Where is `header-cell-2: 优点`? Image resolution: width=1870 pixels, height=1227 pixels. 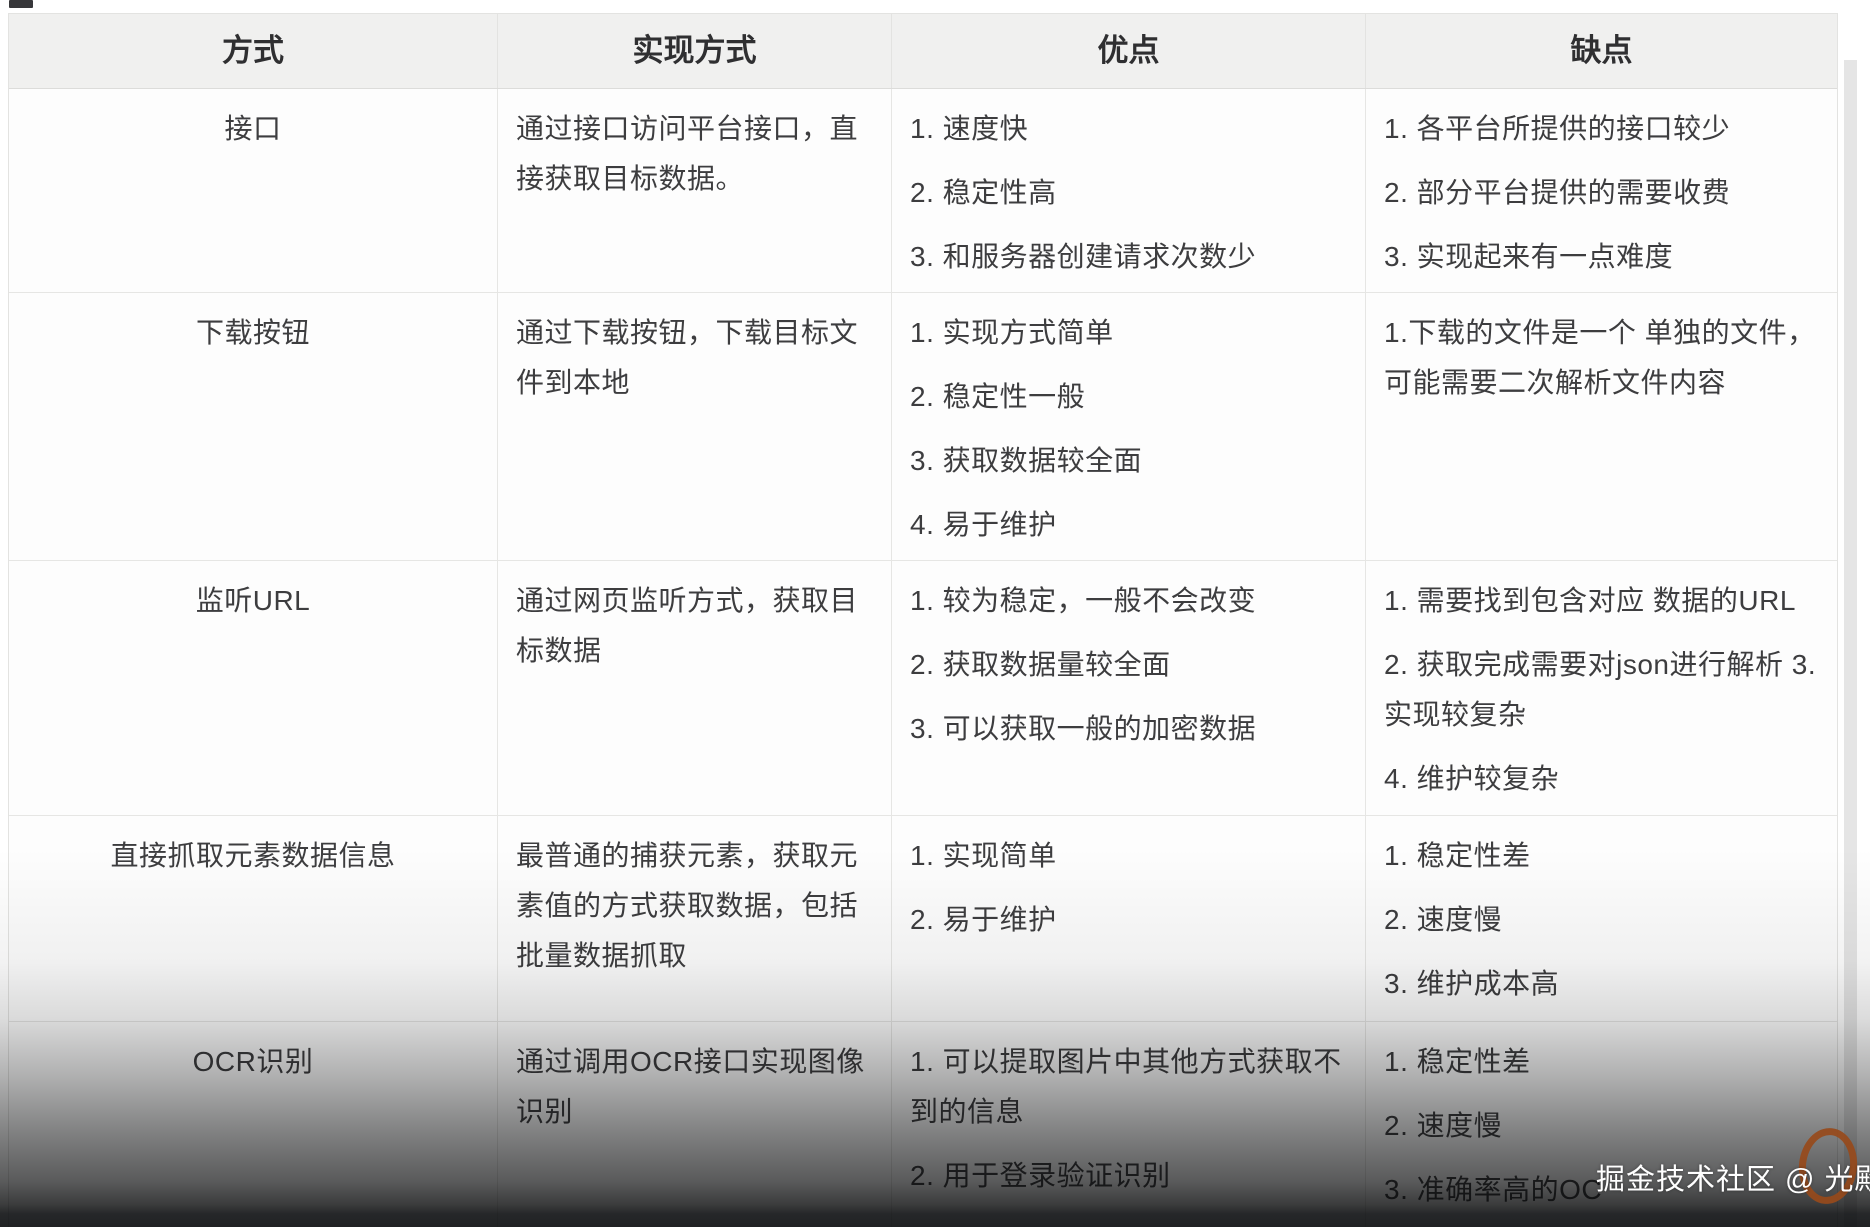 header-cell-2: 优点 is located at coordinates (1129, 51).